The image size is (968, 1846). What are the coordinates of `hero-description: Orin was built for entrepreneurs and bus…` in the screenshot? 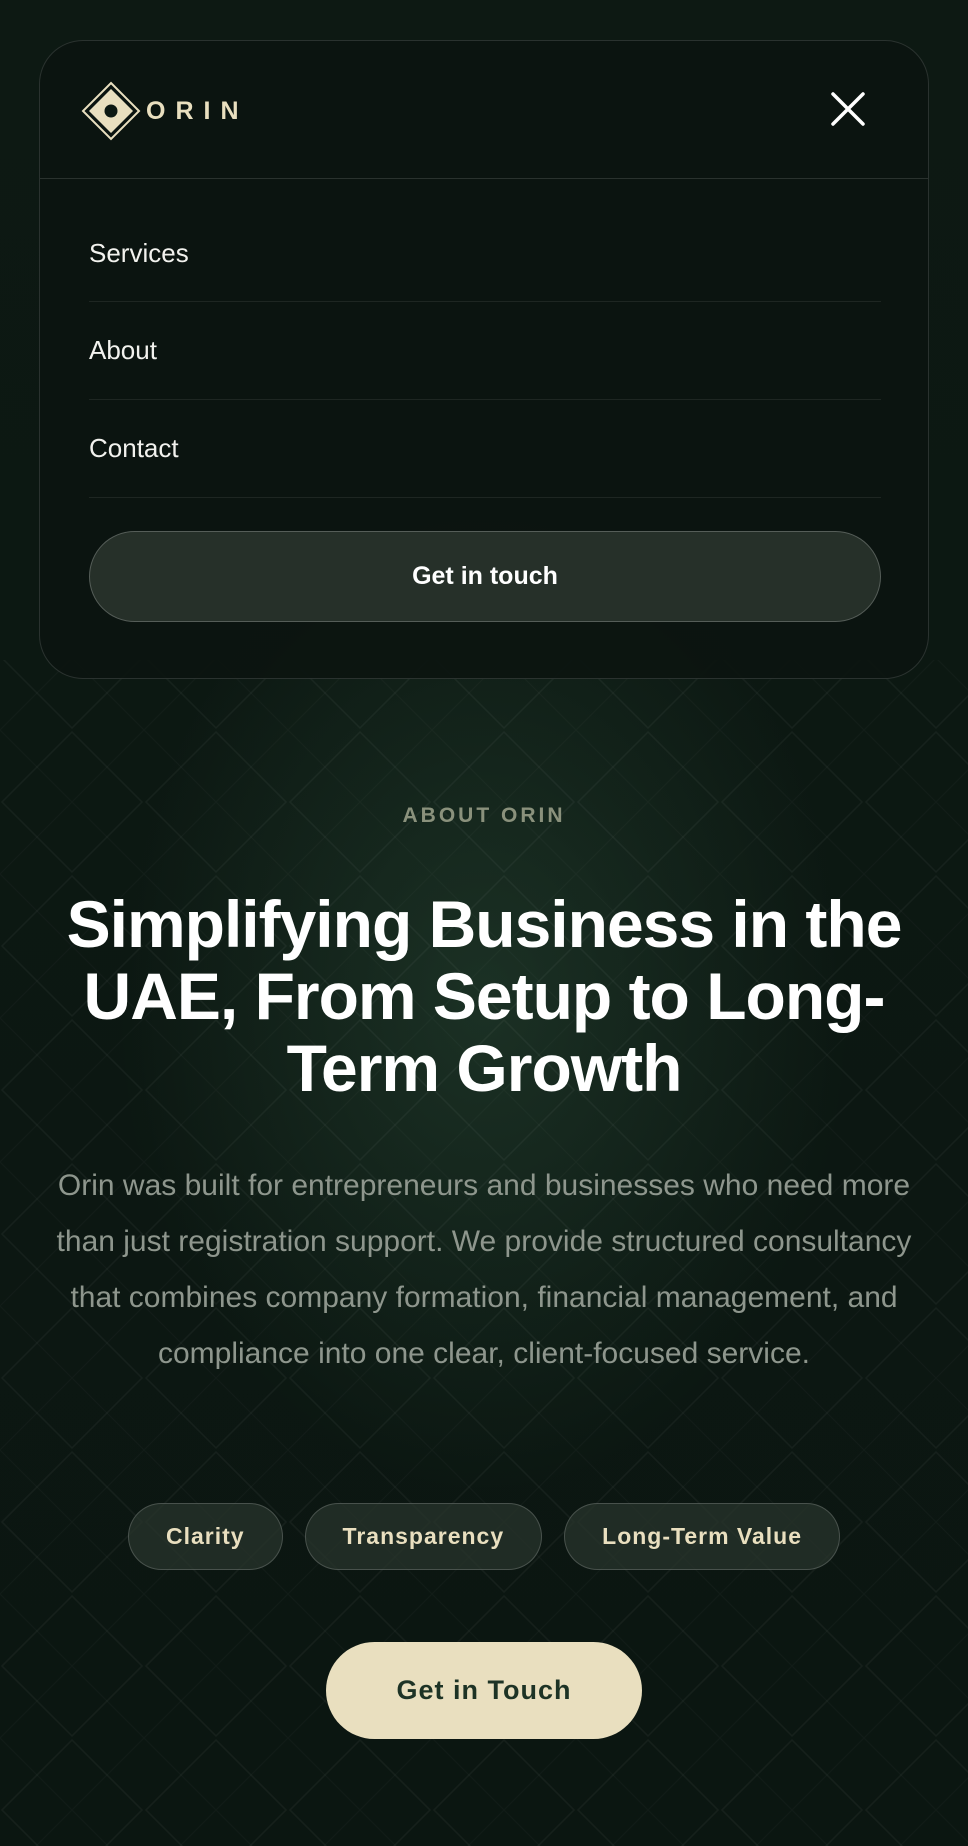 It's located at (484, 1269).